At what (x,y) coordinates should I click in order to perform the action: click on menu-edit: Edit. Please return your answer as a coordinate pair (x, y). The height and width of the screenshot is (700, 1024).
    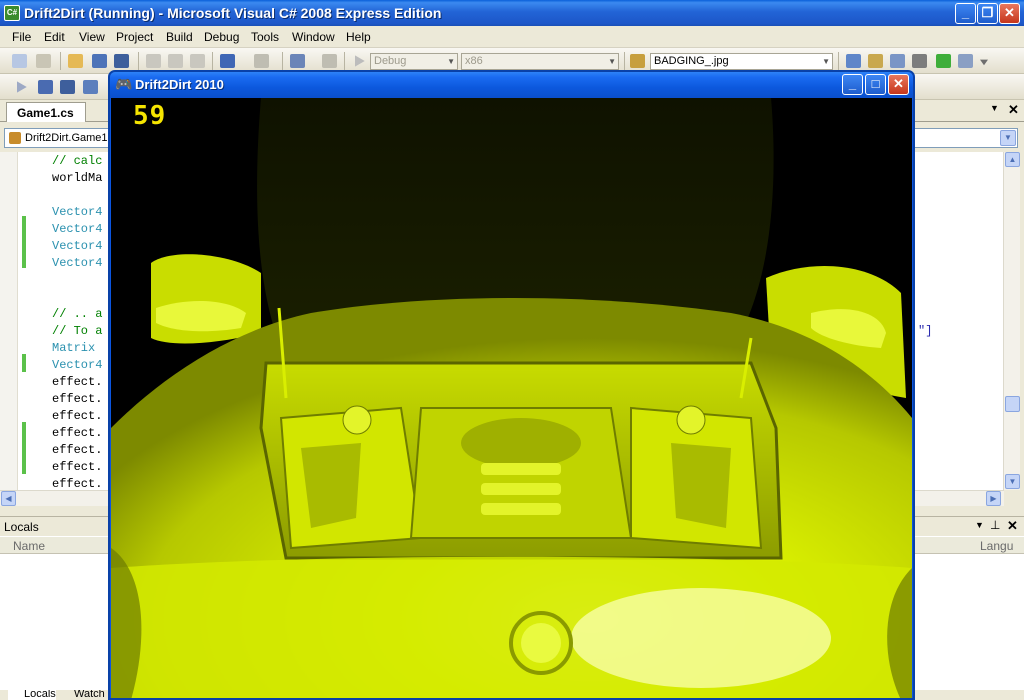
    Looking at the image, I should click on (54, 37).